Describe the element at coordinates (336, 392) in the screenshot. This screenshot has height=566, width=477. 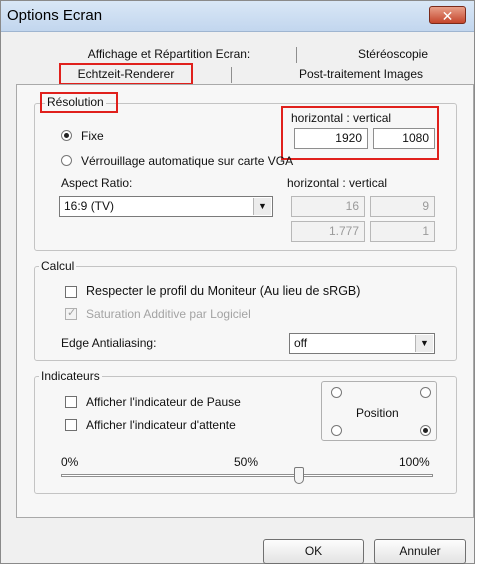
I see `position-top-left` at that location.